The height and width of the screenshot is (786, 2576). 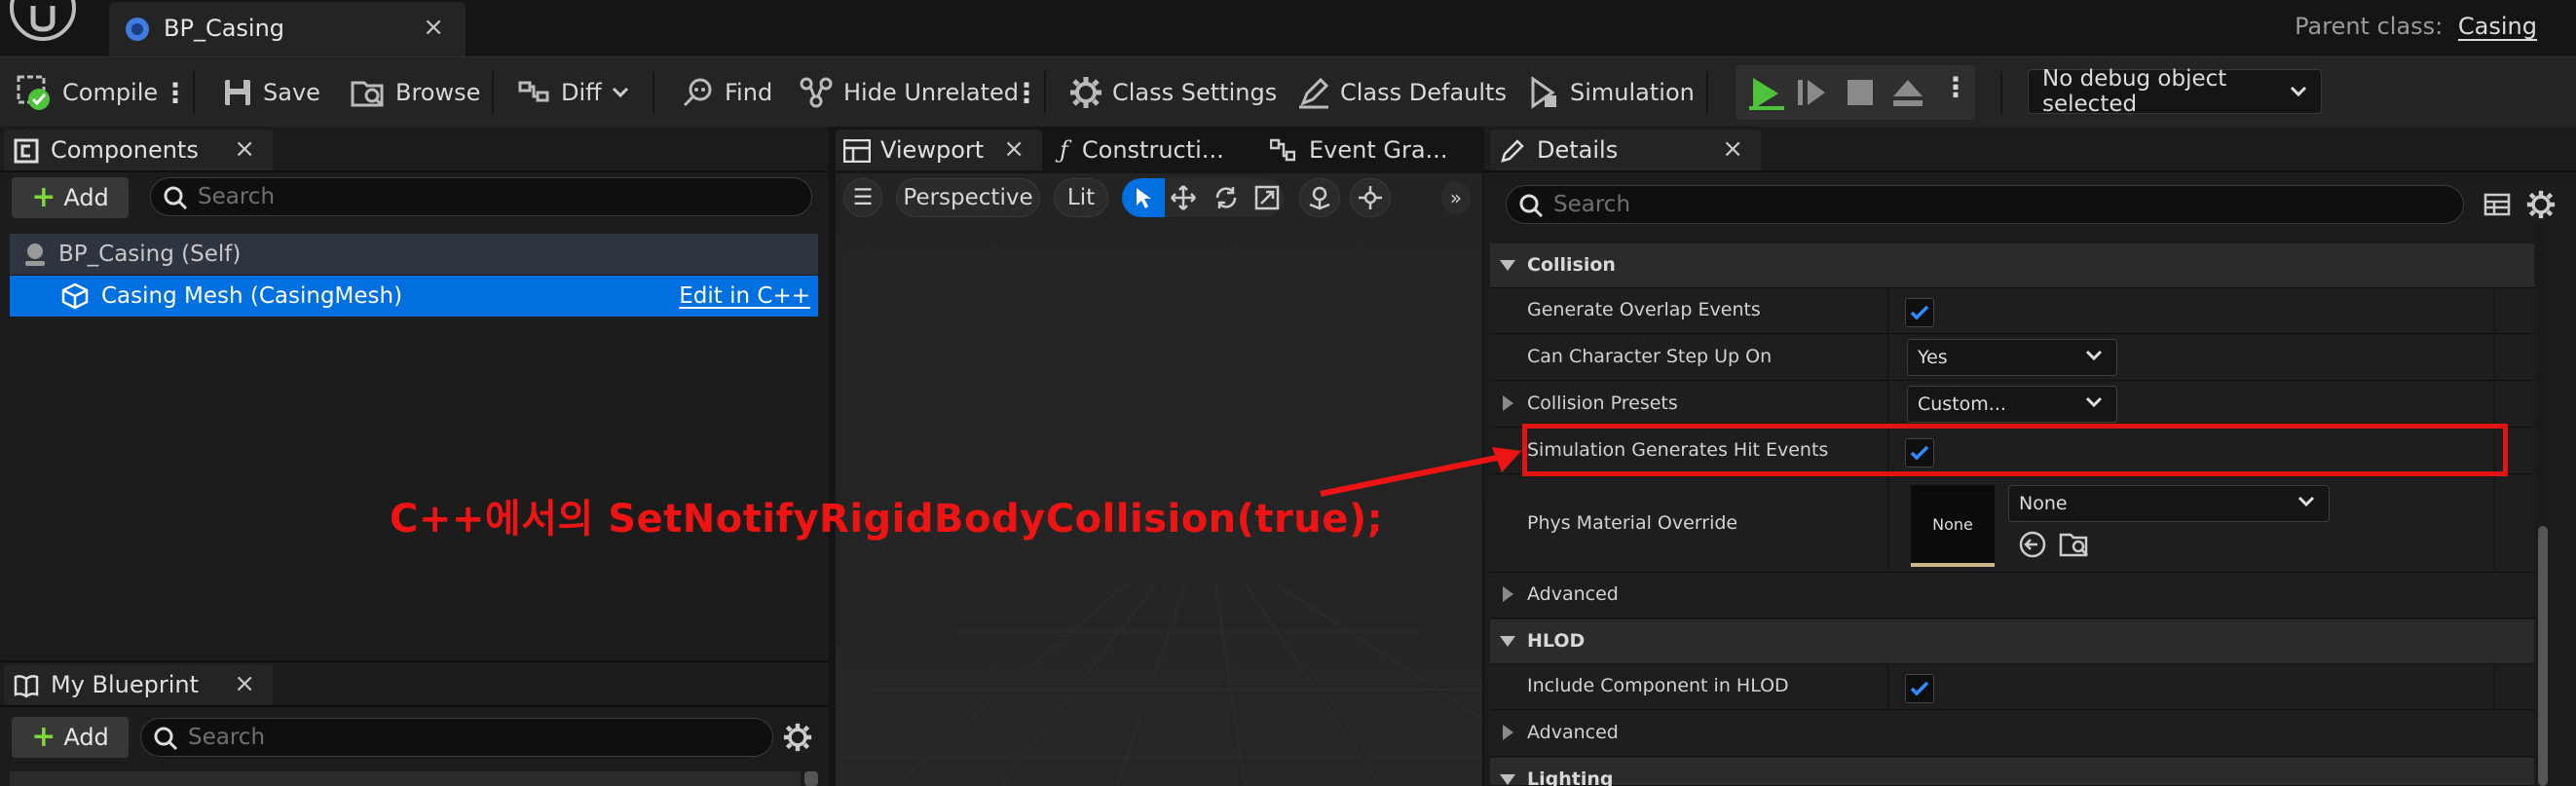 I want to click on phys-material-select: None, so click(x=2169, y=503).